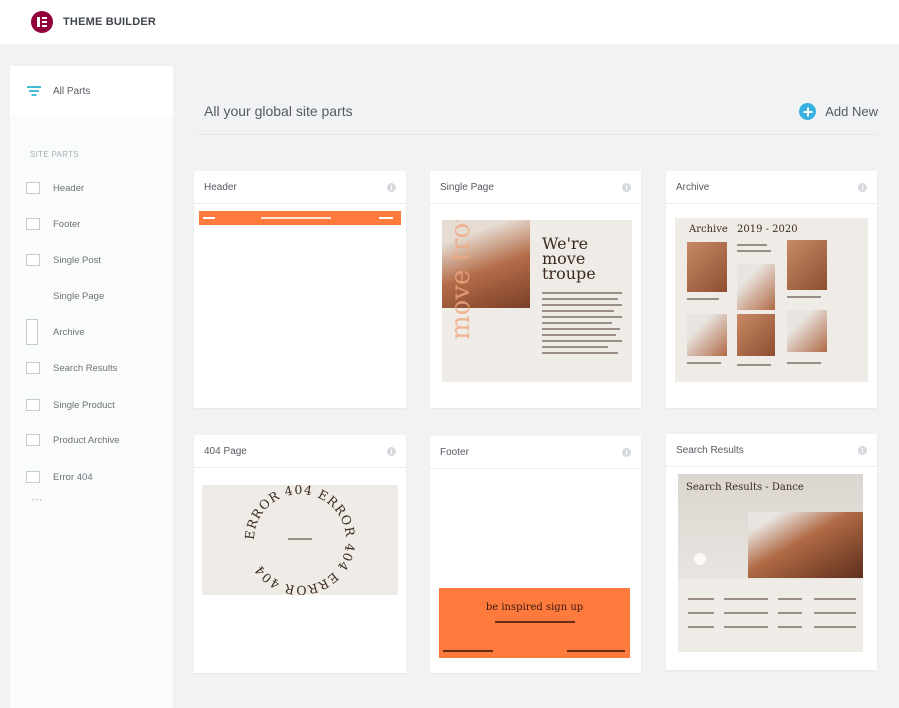  I want to click on card-search-results: Search Results Search Results - Dance, so click(771, 552).